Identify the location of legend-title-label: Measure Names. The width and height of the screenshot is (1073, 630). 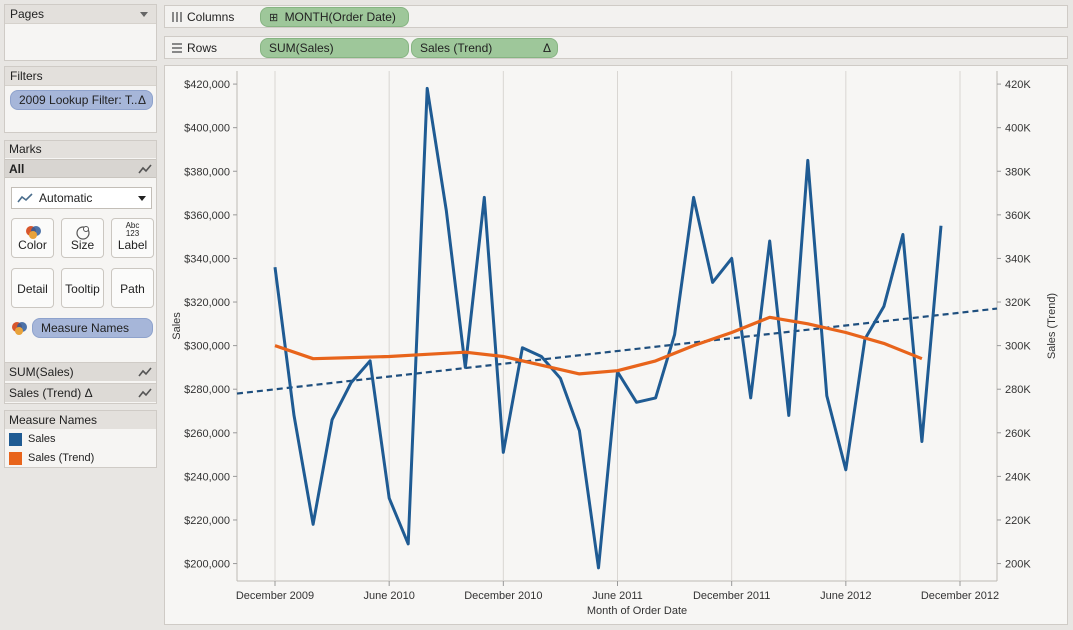
(53, 420).